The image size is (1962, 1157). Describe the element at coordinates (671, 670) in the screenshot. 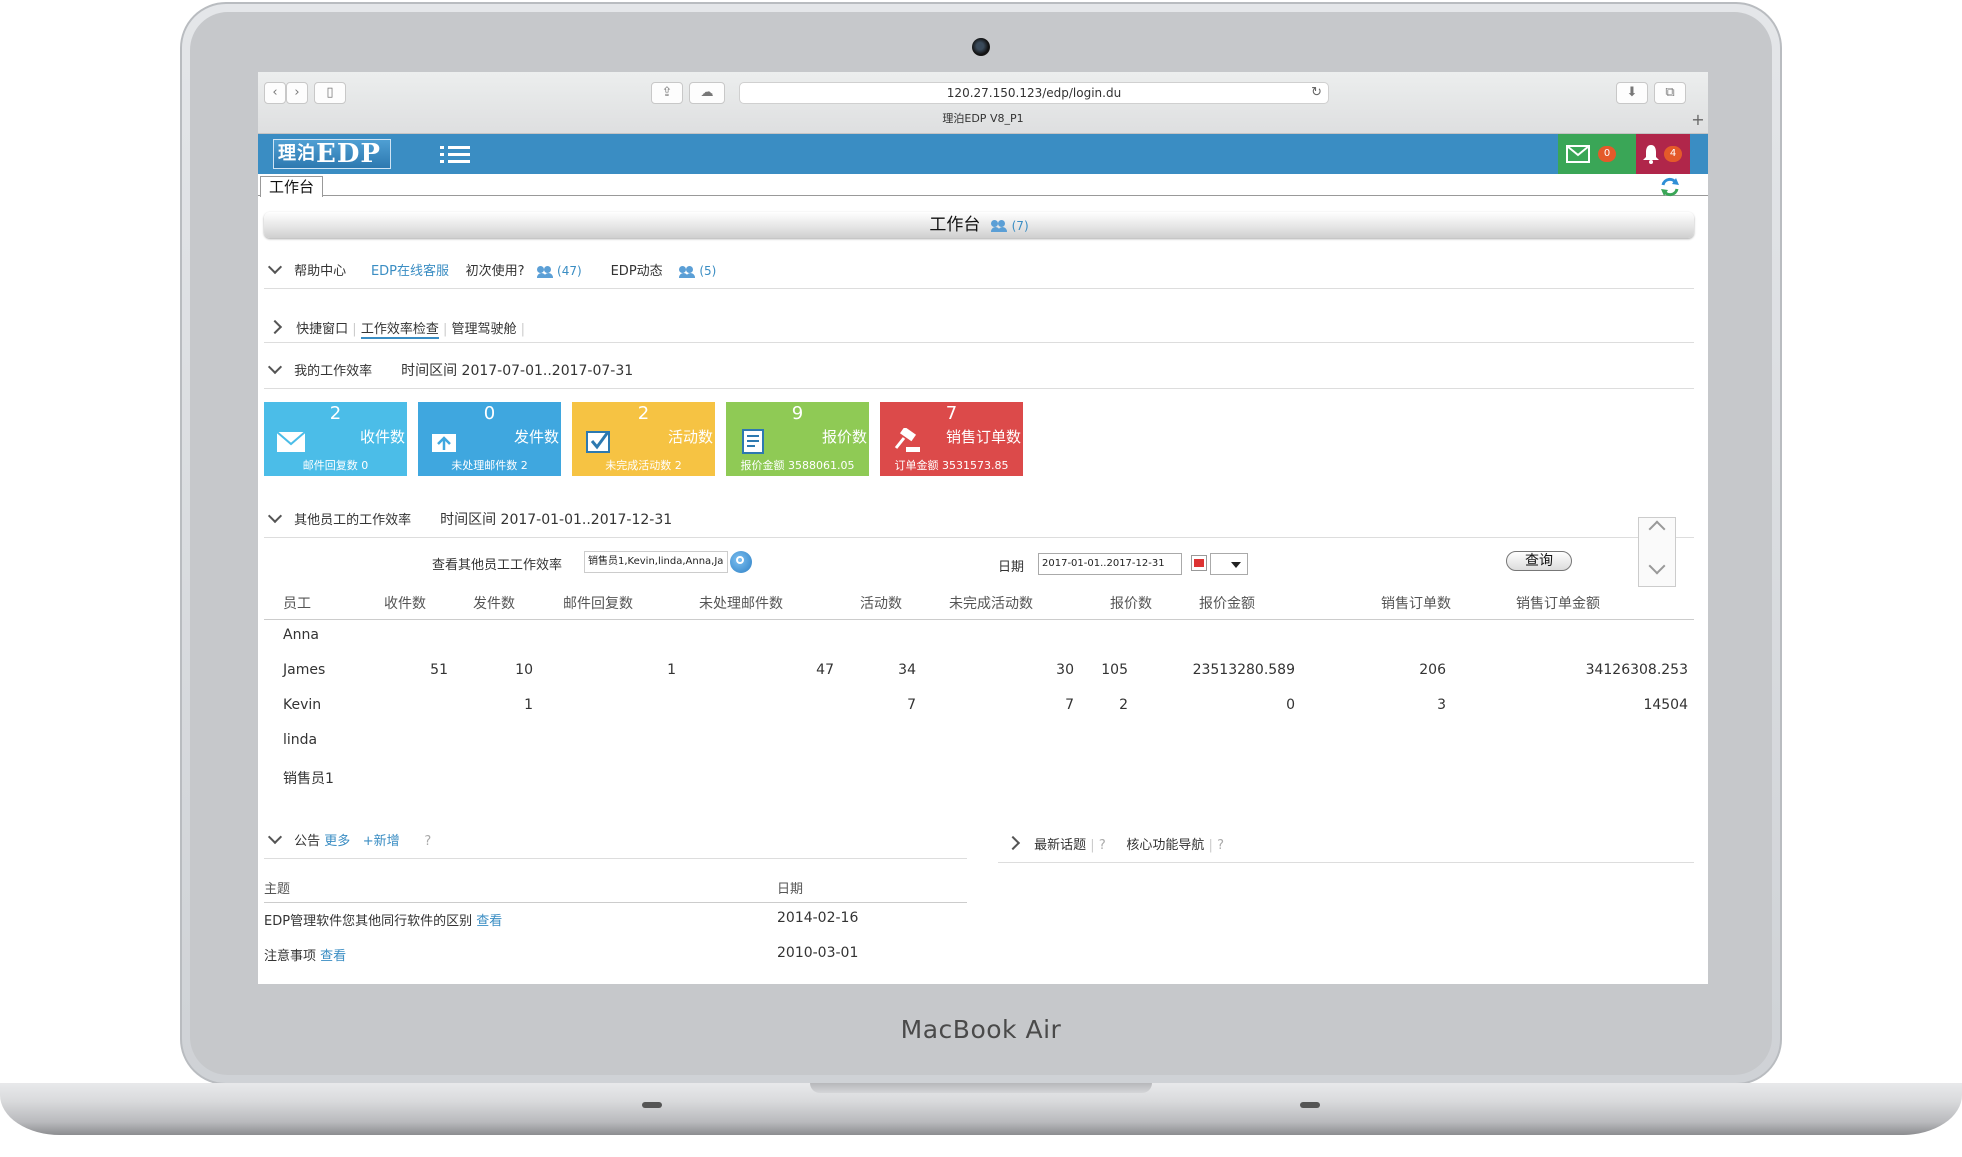

I see `table-cell: 1` at that location.